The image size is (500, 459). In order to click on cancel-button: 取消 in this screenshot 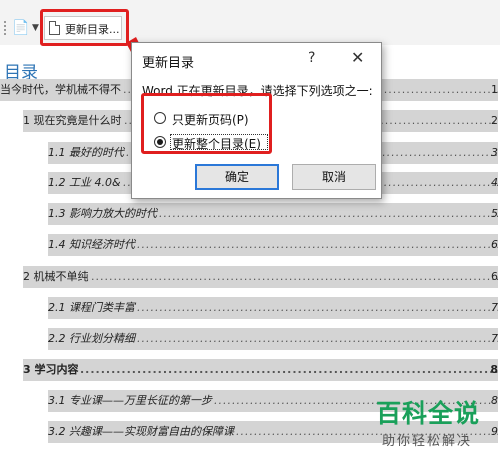, I will do `click(334, 177)`.